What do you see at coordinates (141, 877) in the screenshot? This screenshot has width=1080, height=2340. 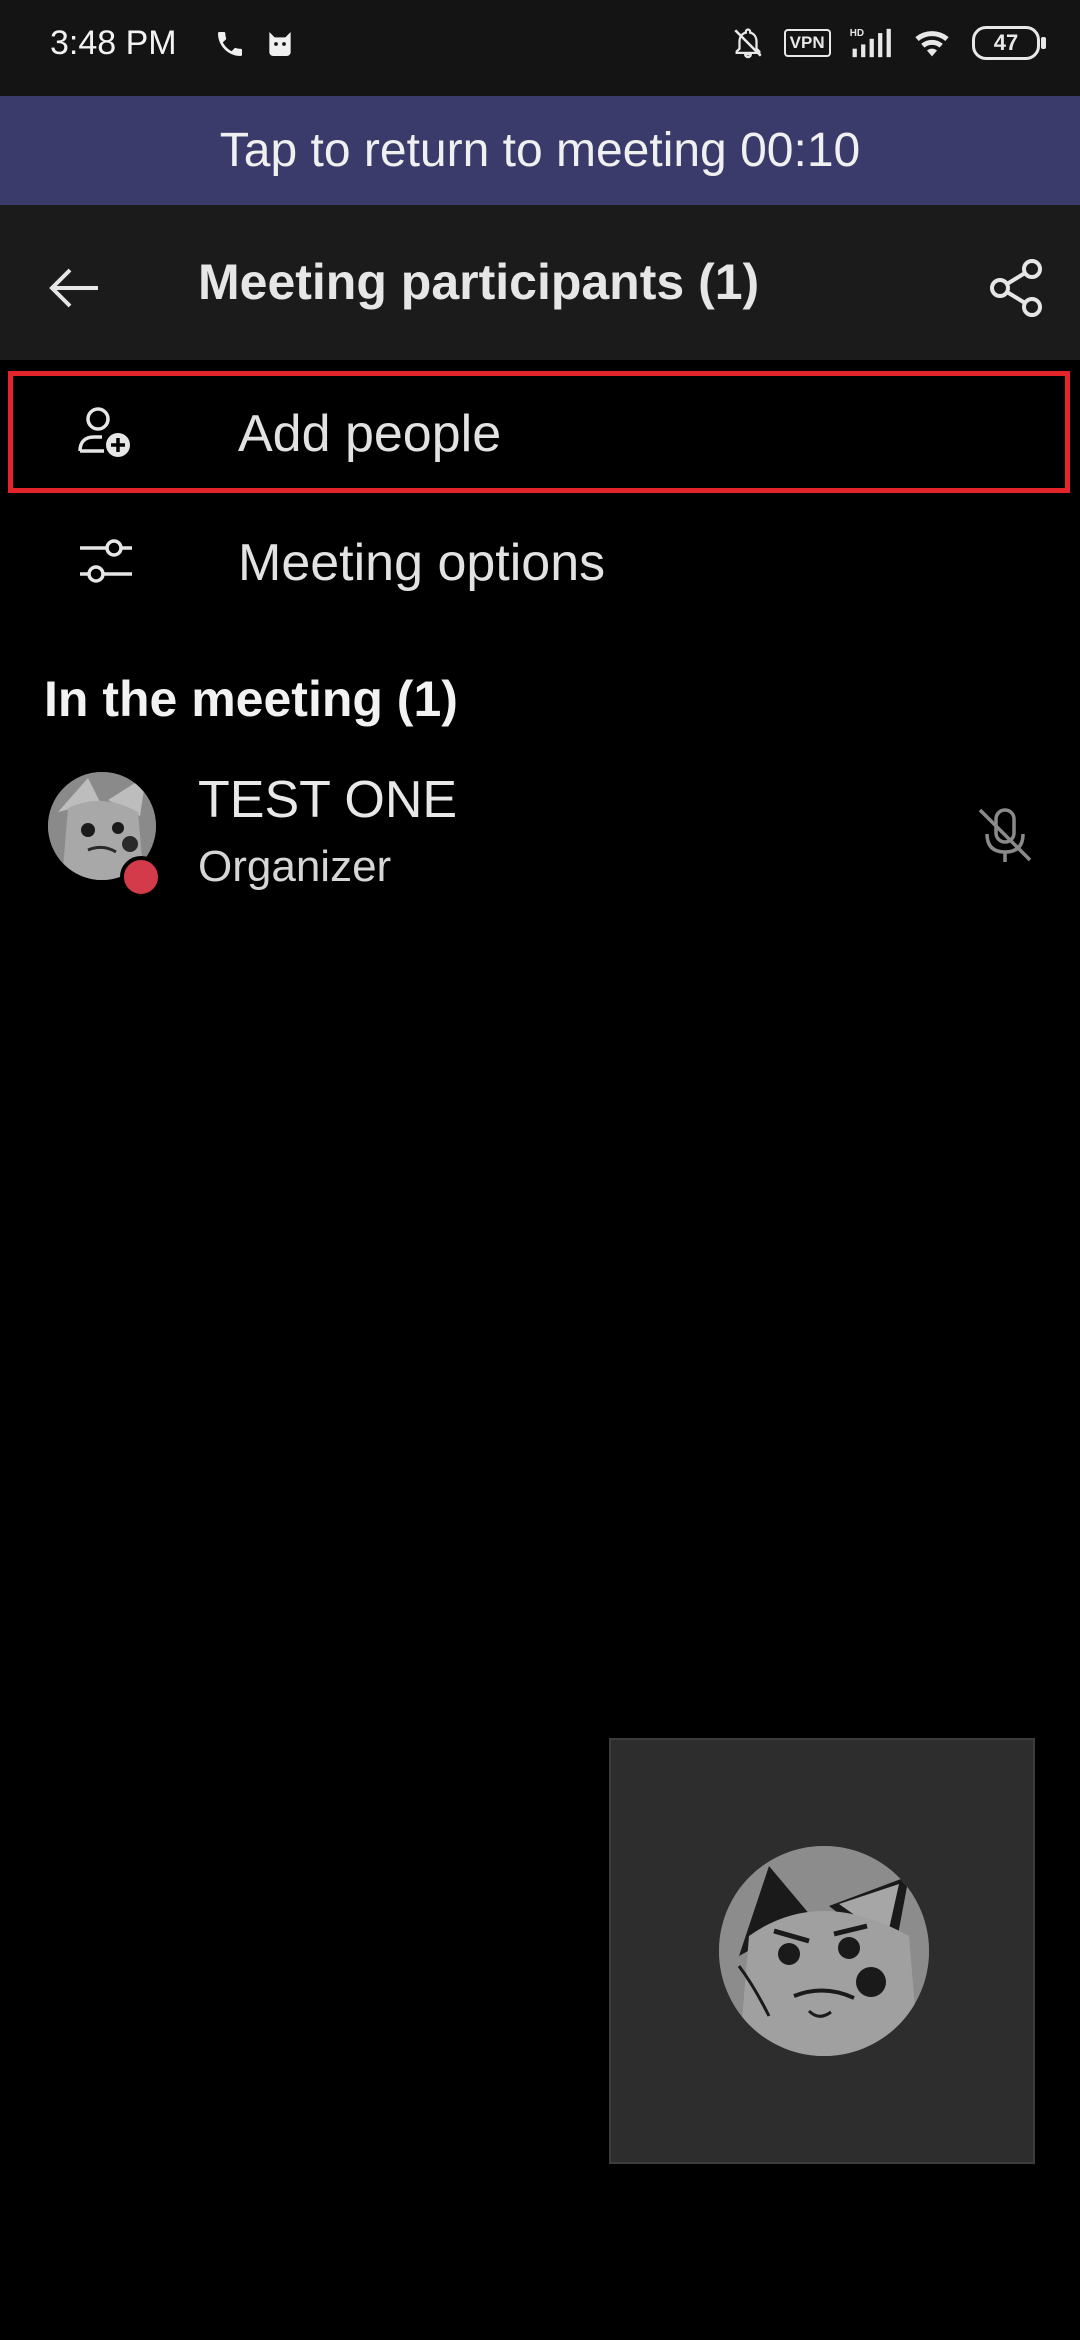 I see `status-badge` at bounding box center [141, 877].